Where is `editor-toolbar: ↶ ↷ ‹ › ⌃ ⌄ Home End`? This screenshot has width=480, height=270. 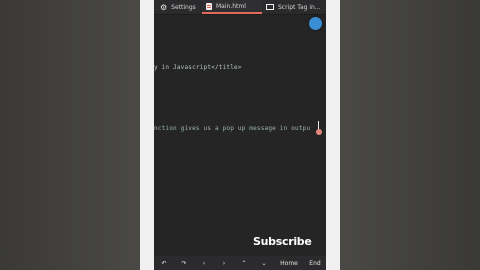 editor-toolbar: ↶ ↷ ‹ › ⌃ ⌄ Home End is located at coordinates (240, 263).